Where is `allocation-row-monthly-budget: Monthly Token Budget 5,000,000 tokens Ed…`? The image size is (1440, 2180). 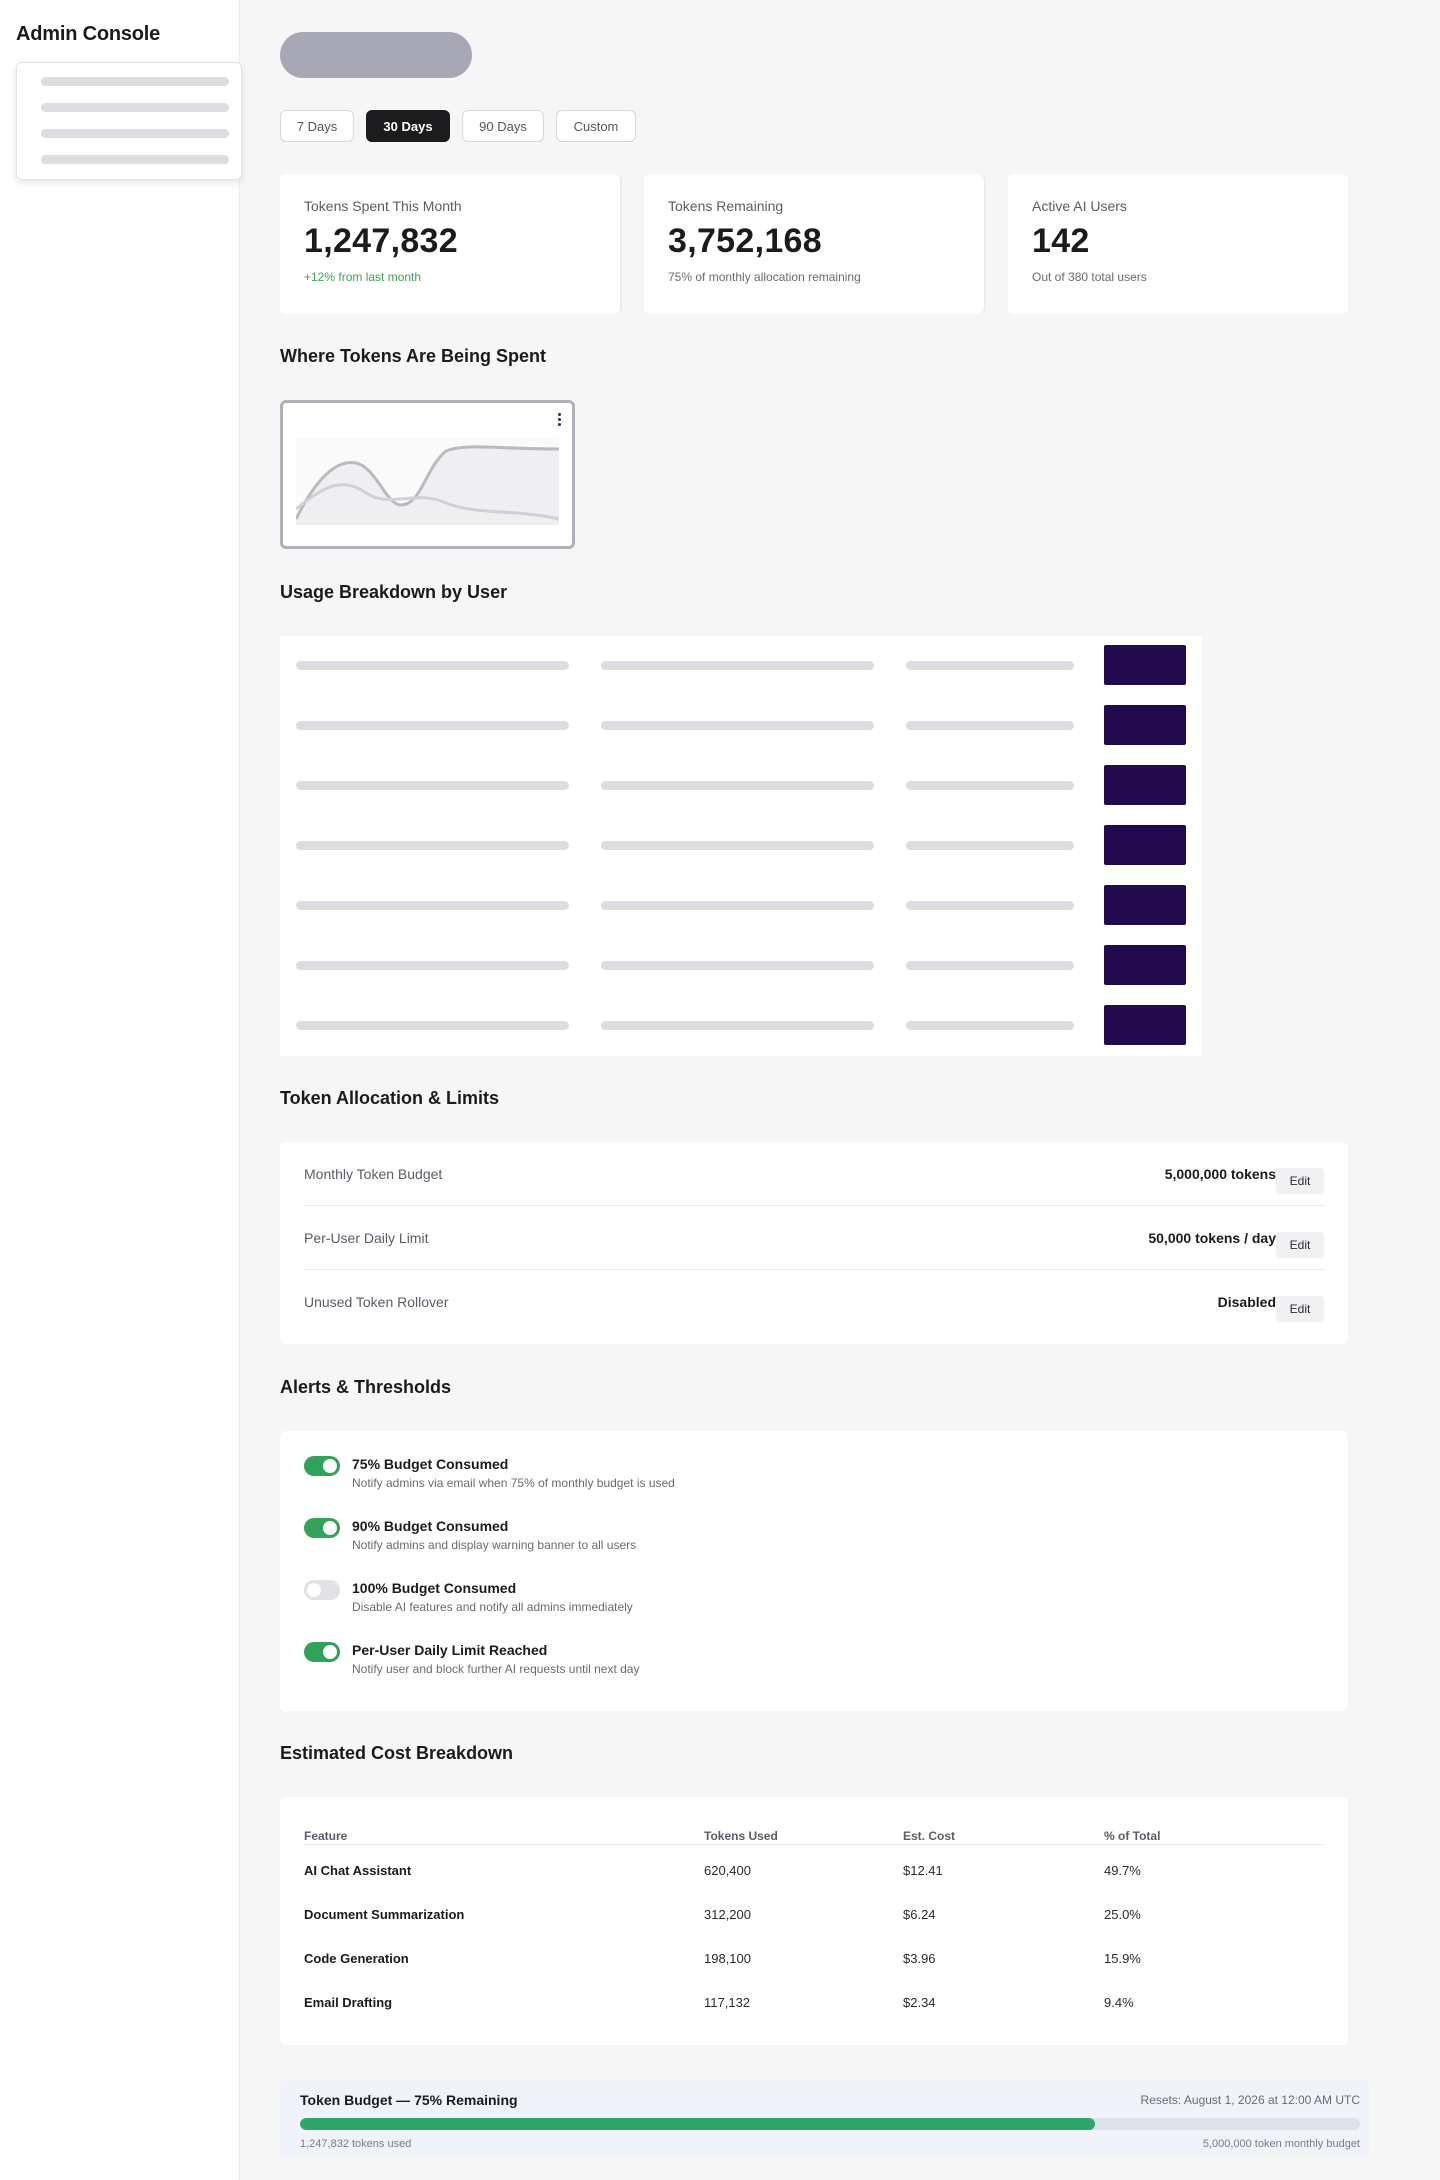
allocation-row-monthly-budget: Monthly Token Budget 5,000,000 tokens Ed… is located at coordinates (814, 1174).